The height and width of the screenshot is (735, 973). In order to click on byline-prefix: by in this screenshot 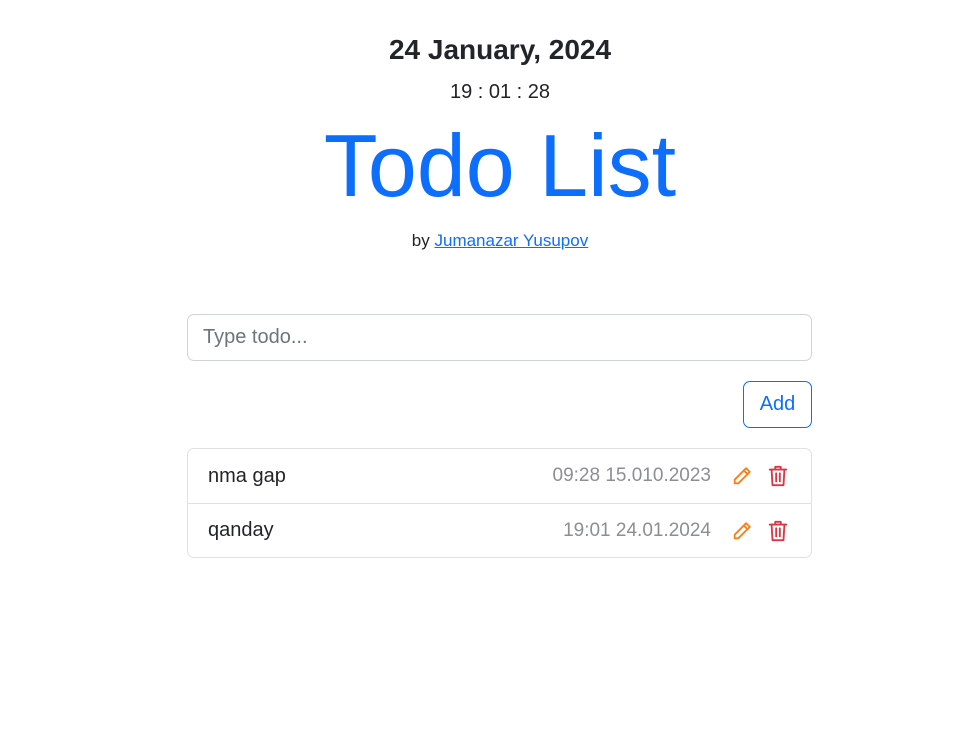, I will do `click(420, 240)`.